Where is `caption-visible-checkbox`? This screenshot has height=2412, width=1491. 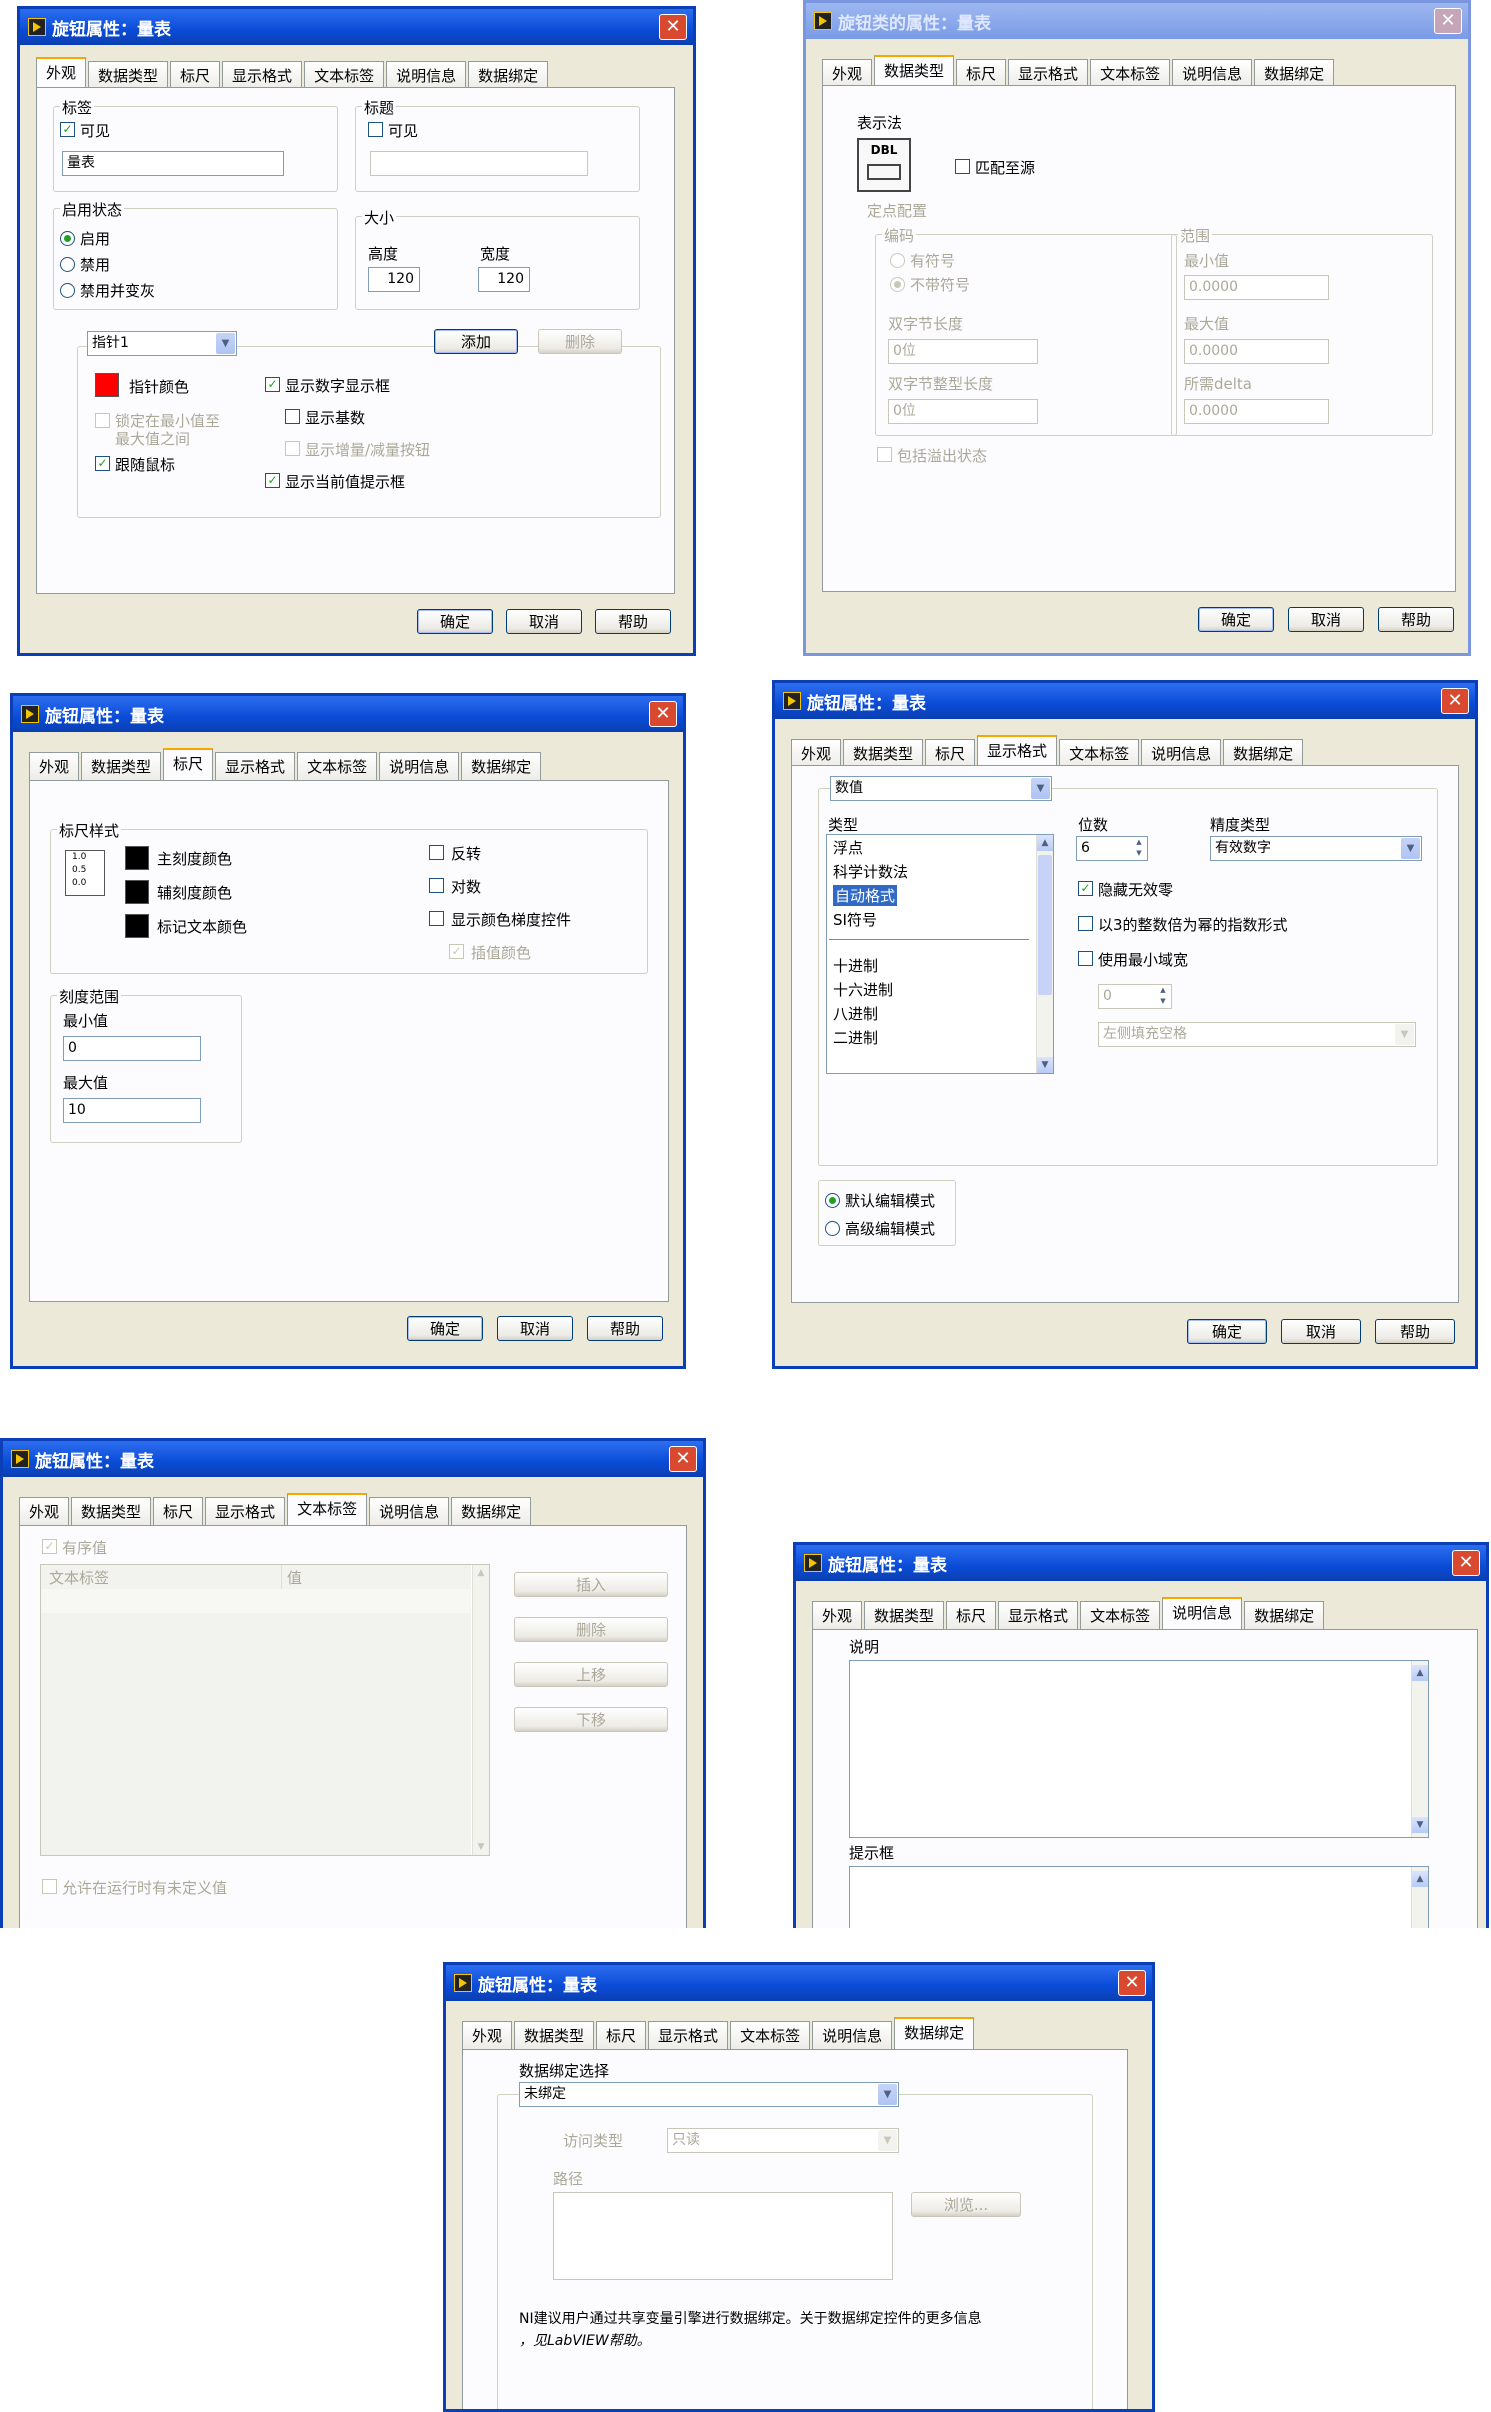 caption-visible-checkbox is located at coordinates (375, 129).